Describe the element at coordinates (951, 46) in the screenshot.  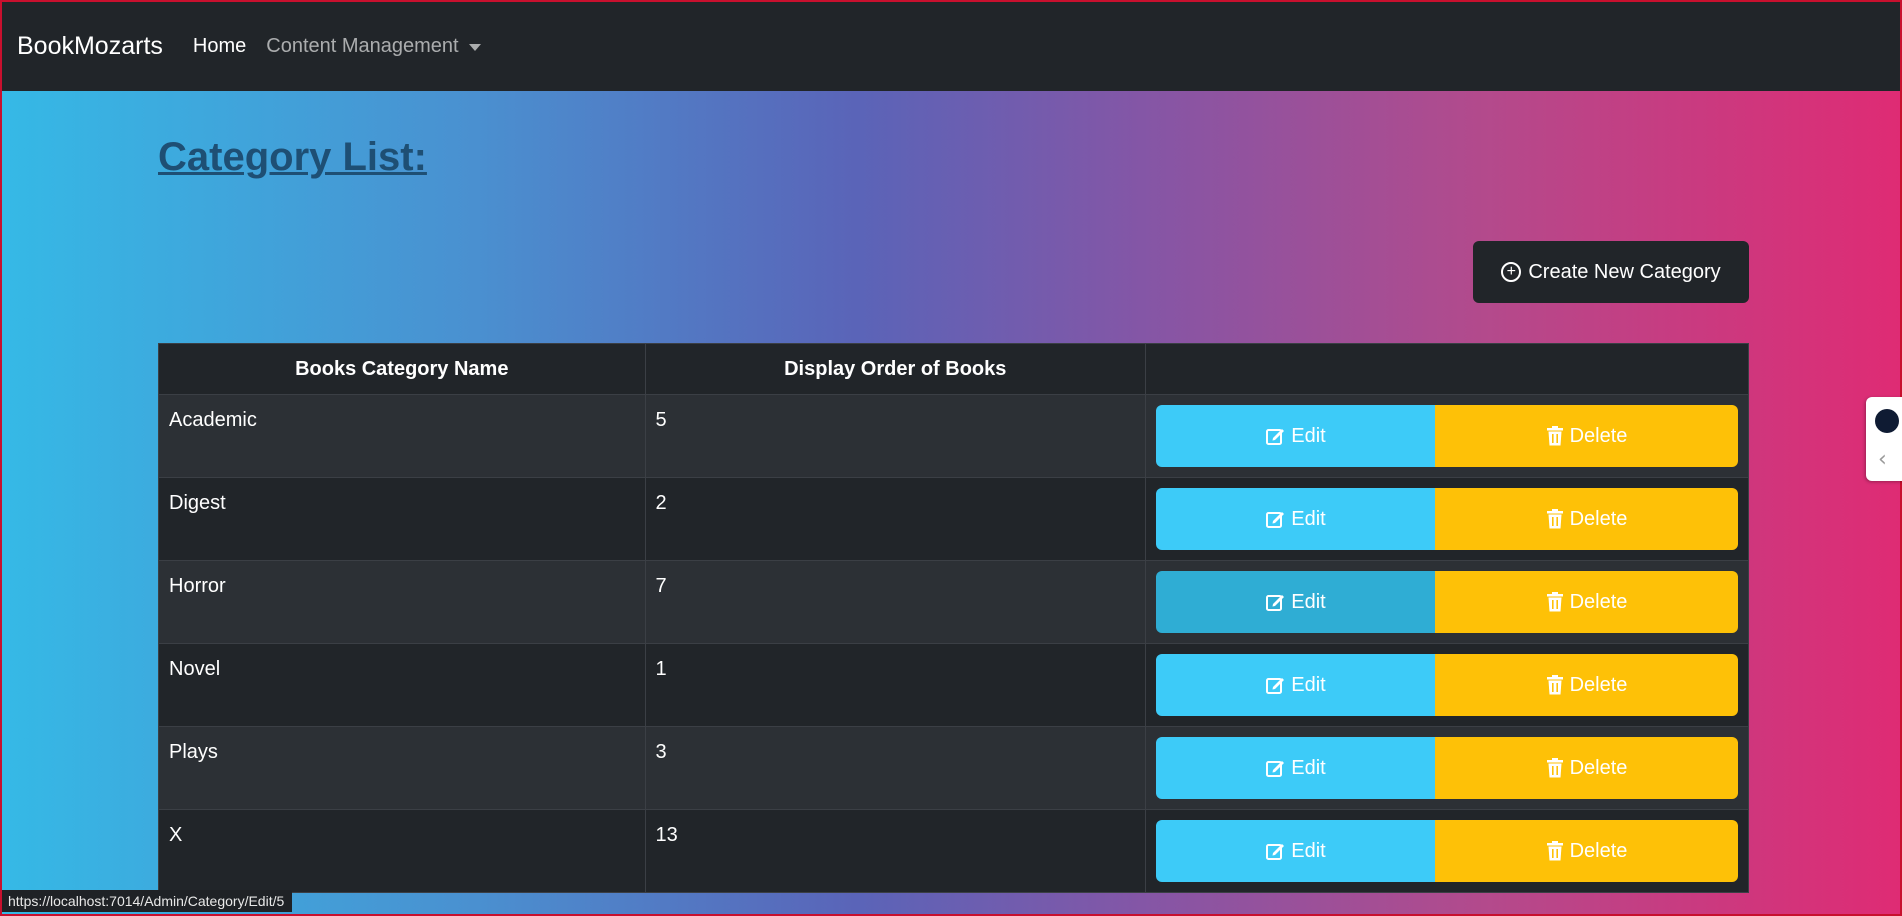
I see `navbar: BookMozarts Home Content Management` at that location.